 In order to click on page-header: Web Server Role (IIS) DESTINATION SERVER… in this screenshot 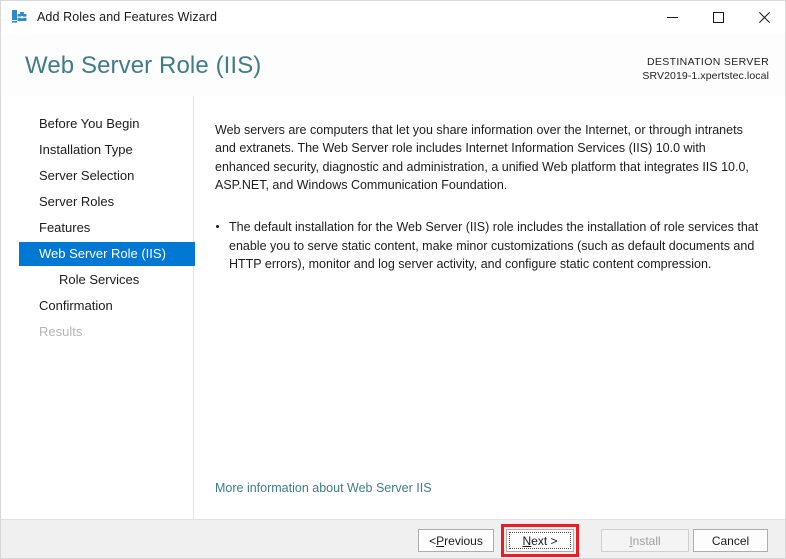, I will do `click(393, 64)`.